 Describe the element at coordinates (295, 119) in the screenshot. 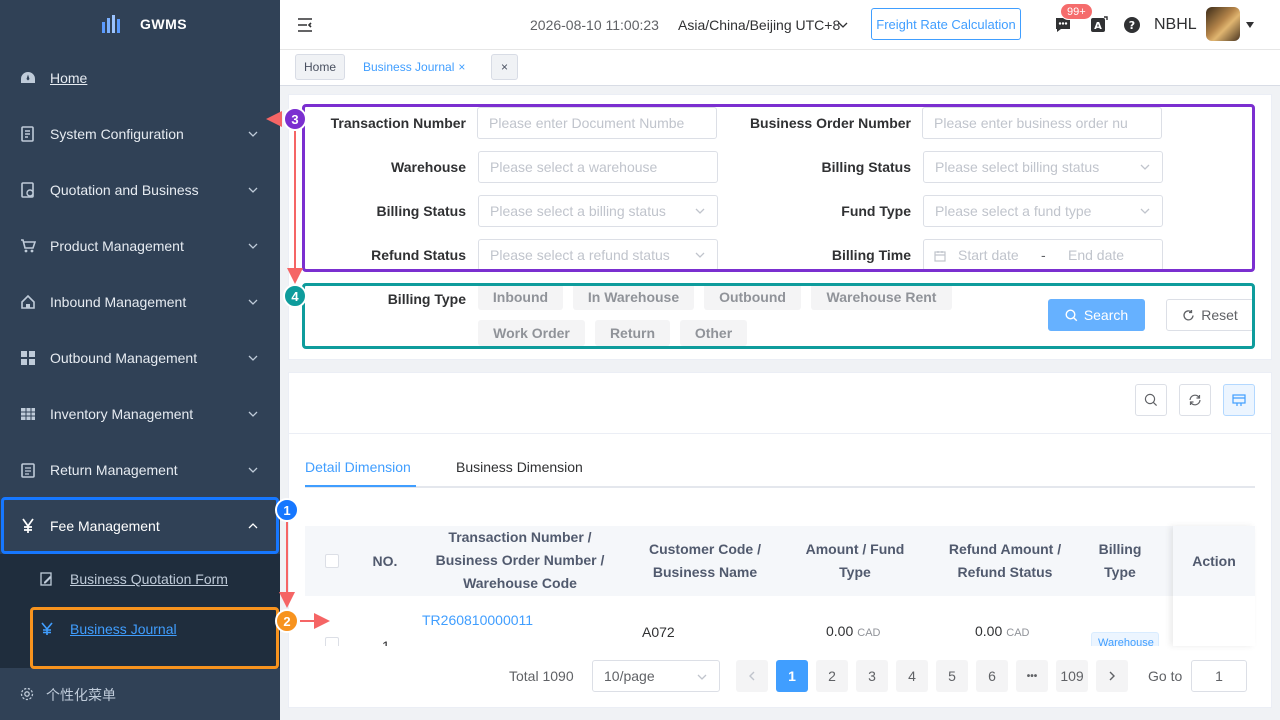

I see `annotation-number-3: 3` at that location.